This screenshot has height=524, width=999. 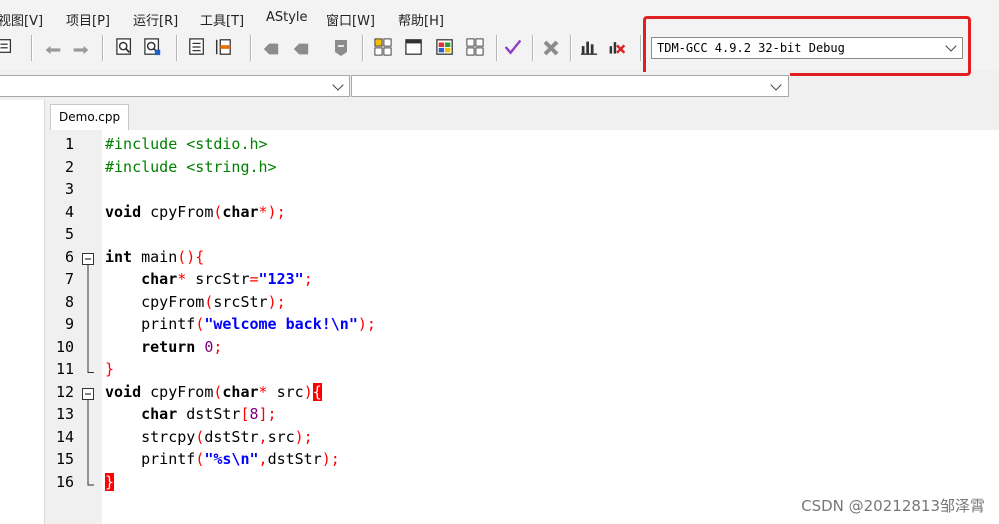 I want to click on code-token: "%s\n", so click(x=231, y=459).